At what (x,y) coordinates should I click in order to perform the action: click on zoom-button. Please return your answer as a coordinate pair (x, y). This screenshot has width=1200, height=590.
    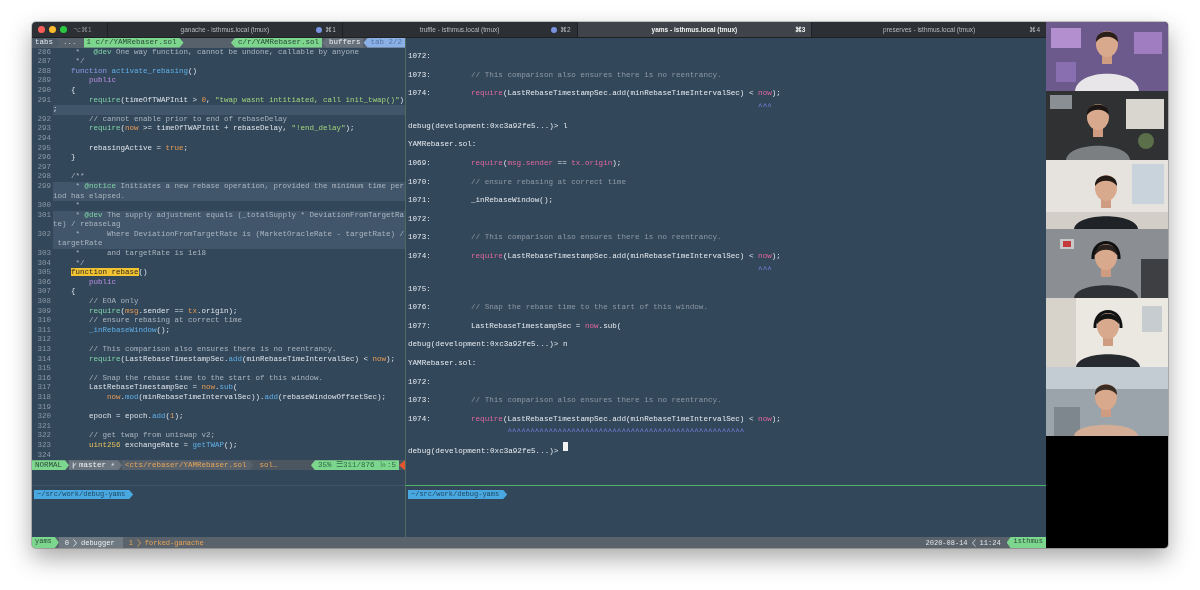
    Looking at the image, I should click on (63, 29).